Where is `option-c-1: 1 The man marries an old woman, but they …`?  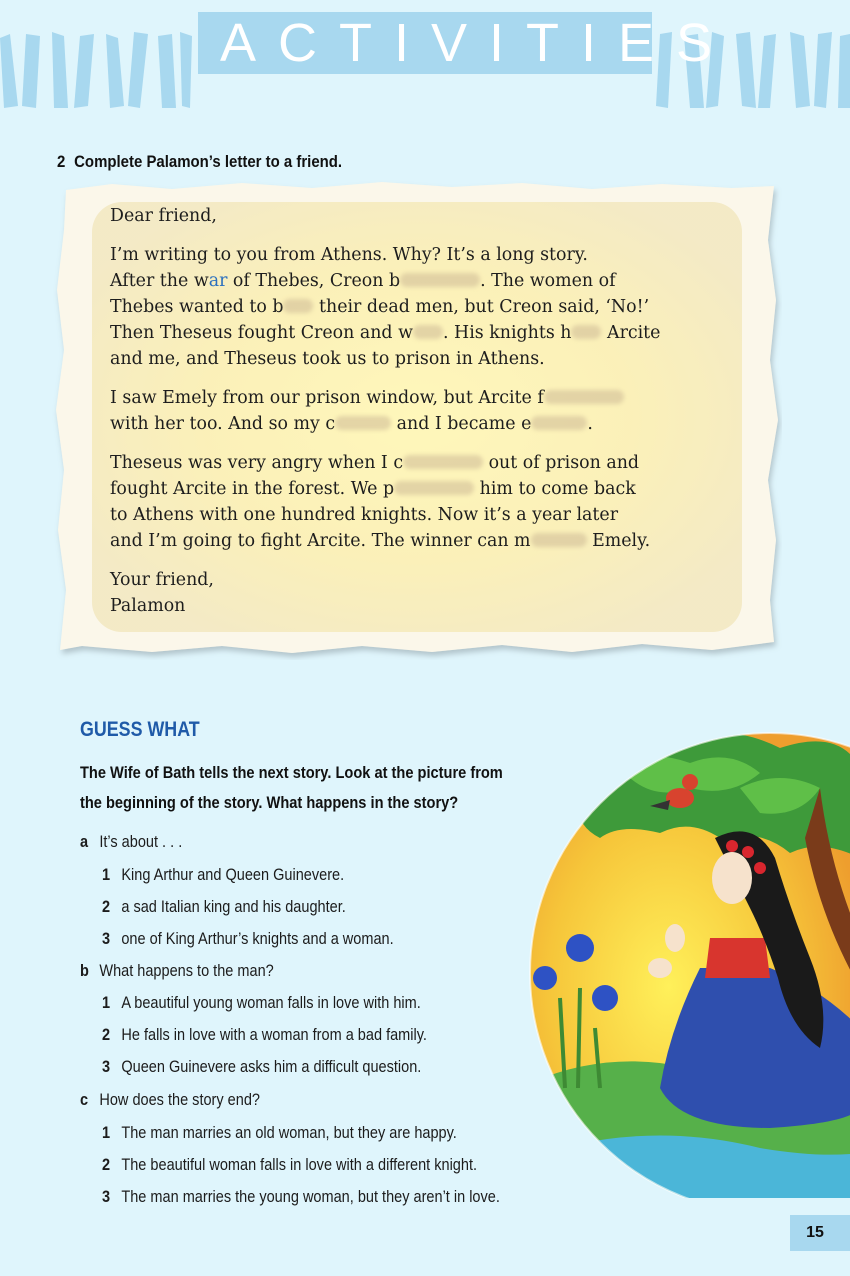 option-c-1: 1 The man marries an old woman, but they … is located at coordinates (279, 1133).